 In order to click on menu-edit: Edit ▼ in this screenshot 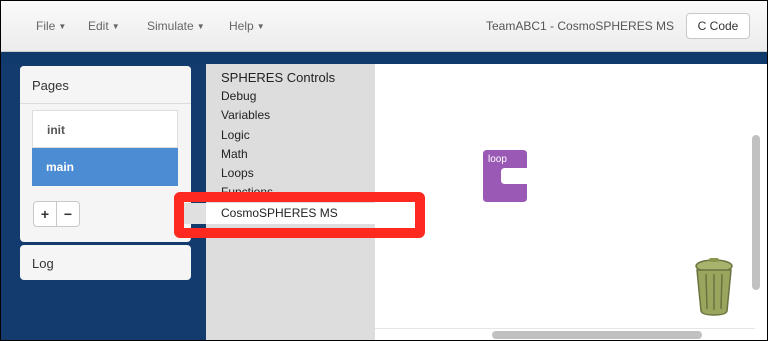, I will do `click(104, 26)`.